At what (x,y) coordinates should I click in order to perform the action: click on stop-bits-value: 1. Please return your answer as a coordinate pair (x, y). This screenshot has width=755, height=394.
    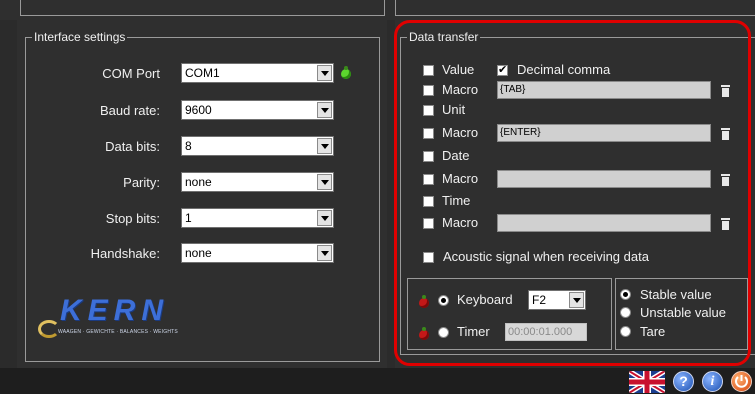
    Looking at the image, I should click on (188, 218).